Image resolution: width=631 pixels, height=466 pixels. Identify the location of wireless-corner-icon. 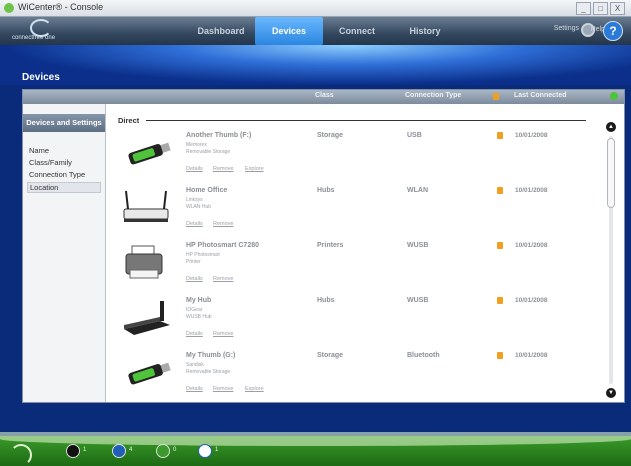
(21, 455).